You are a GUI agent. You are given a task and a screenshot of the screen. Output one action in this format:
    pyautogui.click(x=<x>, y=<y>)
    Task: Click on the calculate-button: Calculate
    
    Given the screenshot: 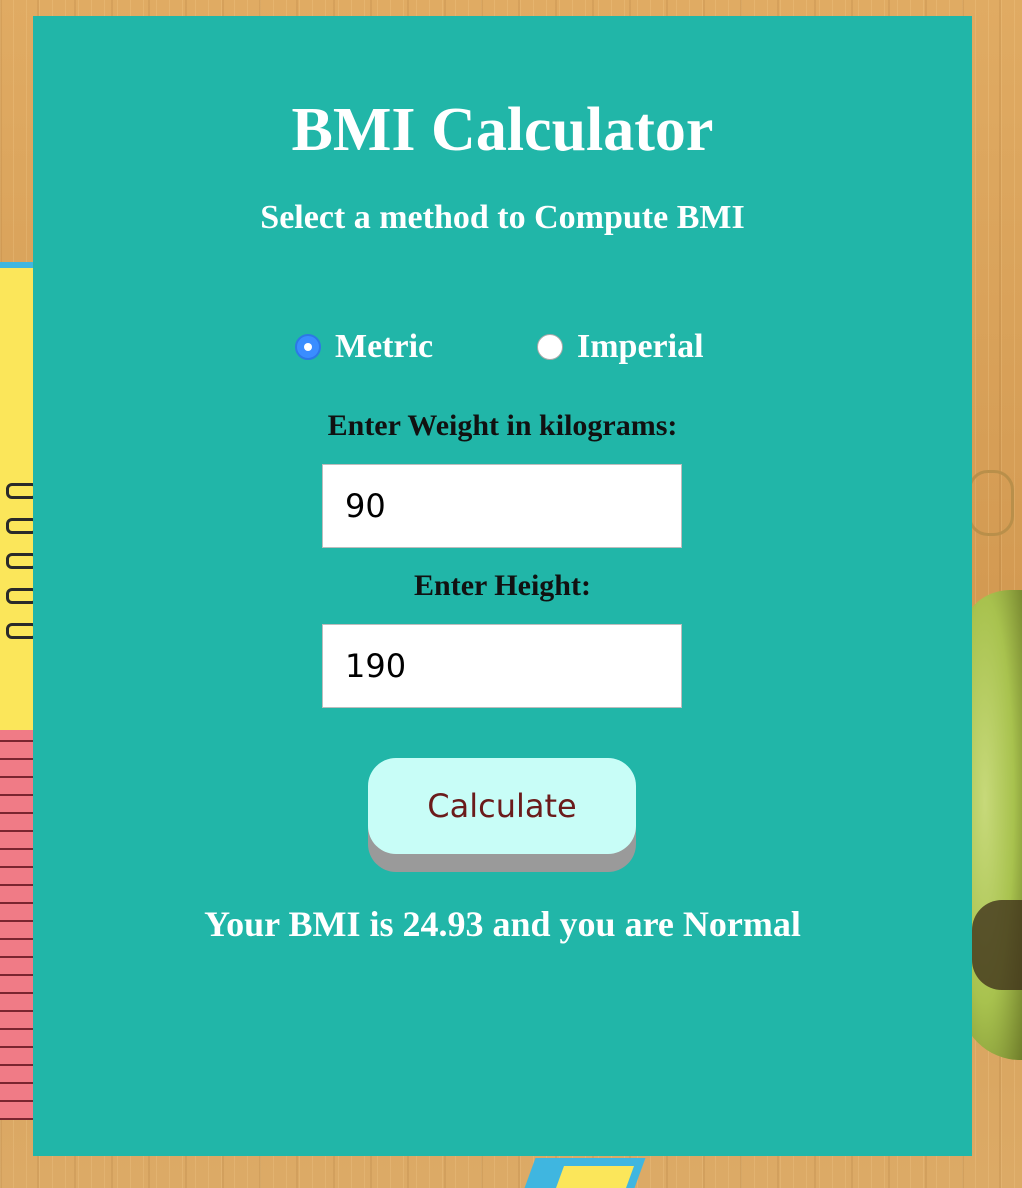 What is the action you would take?
    pyautogui.click(x=502, y=806)
    